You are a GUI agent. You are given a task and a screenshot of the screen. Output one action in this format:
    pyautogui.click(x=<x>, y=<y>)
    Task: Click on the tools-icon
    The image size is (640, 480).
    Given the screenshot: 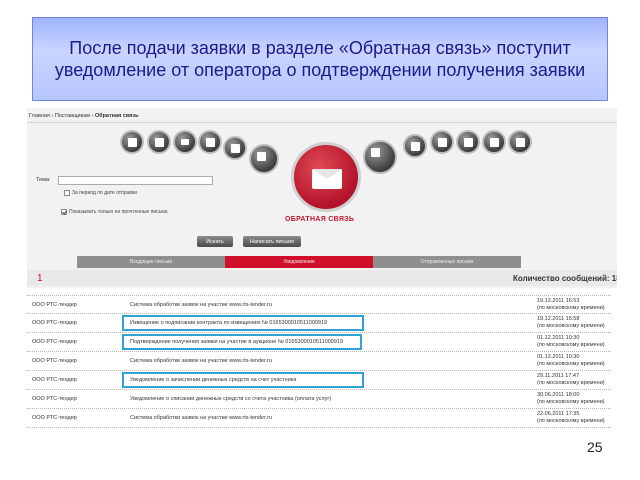 What is the action you would take?
    pyautogui.click(x=415, y=146)
    